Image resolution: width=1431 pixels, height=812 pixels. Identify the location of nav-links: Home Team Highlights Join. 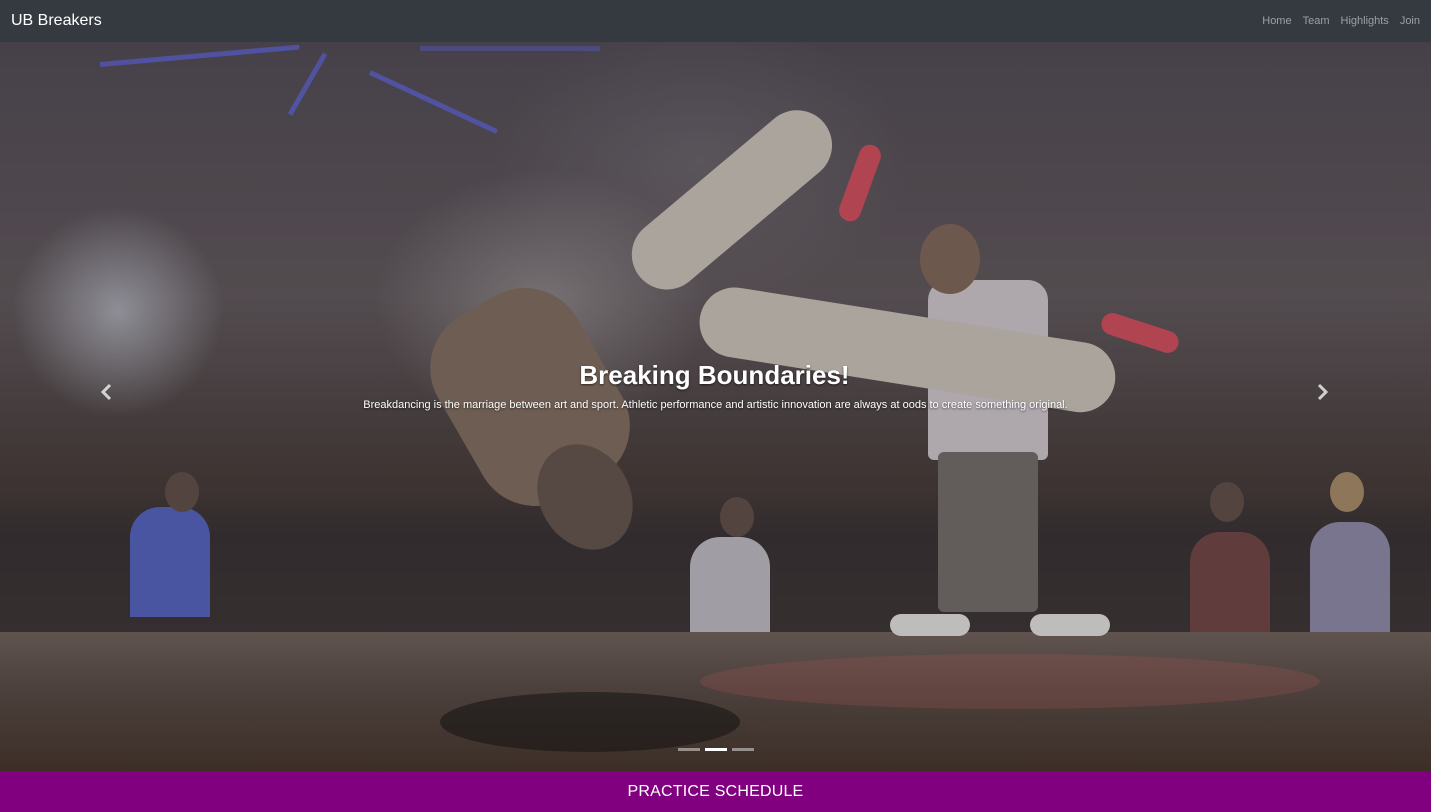
(1341, 21).